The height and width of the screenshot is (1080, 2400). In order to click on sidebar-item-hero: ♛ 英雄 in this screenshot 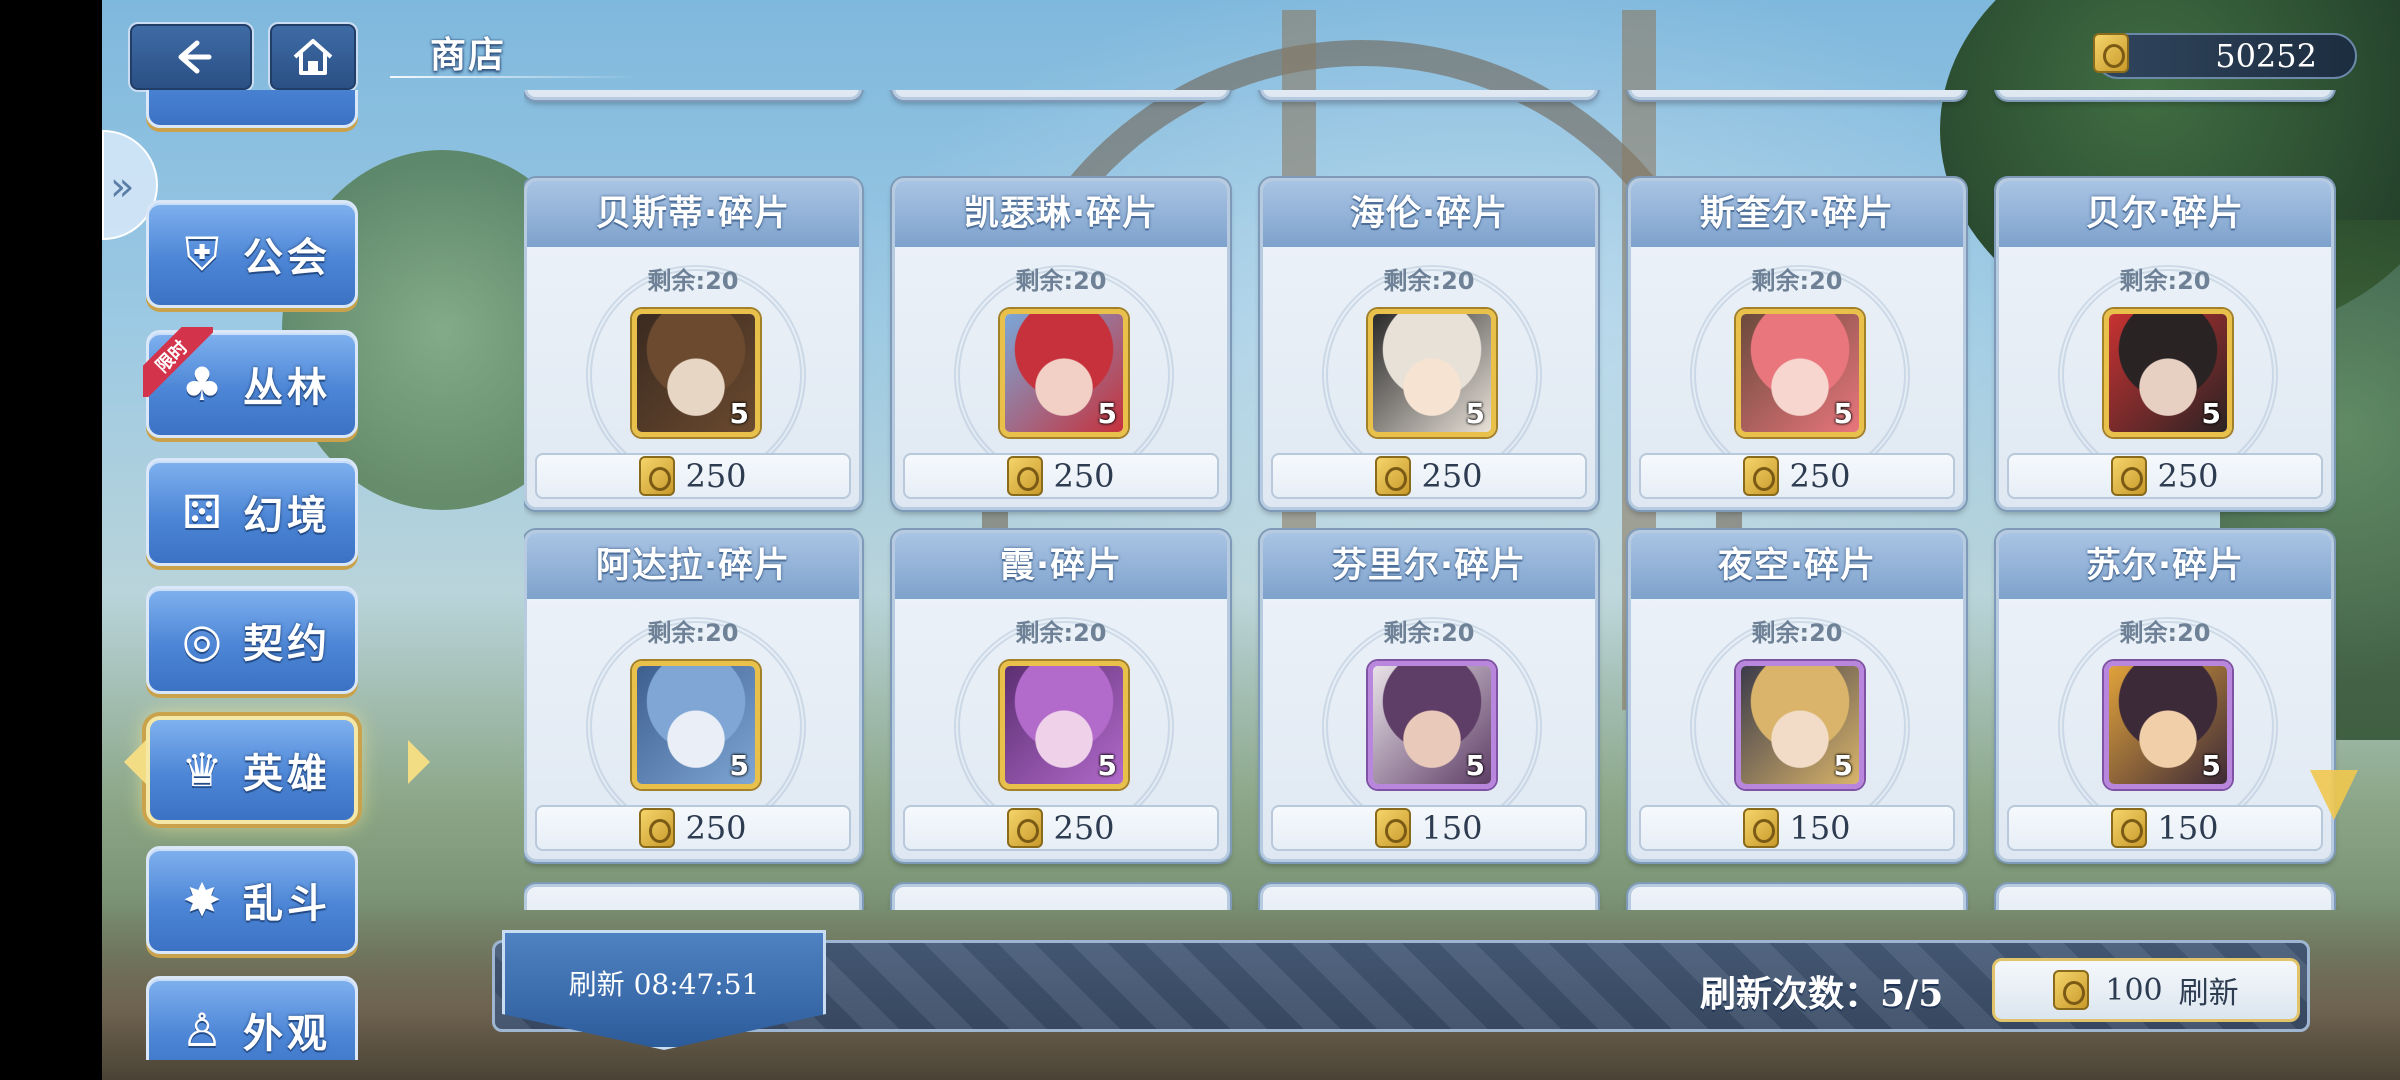, I will do `click(252, 770)`.